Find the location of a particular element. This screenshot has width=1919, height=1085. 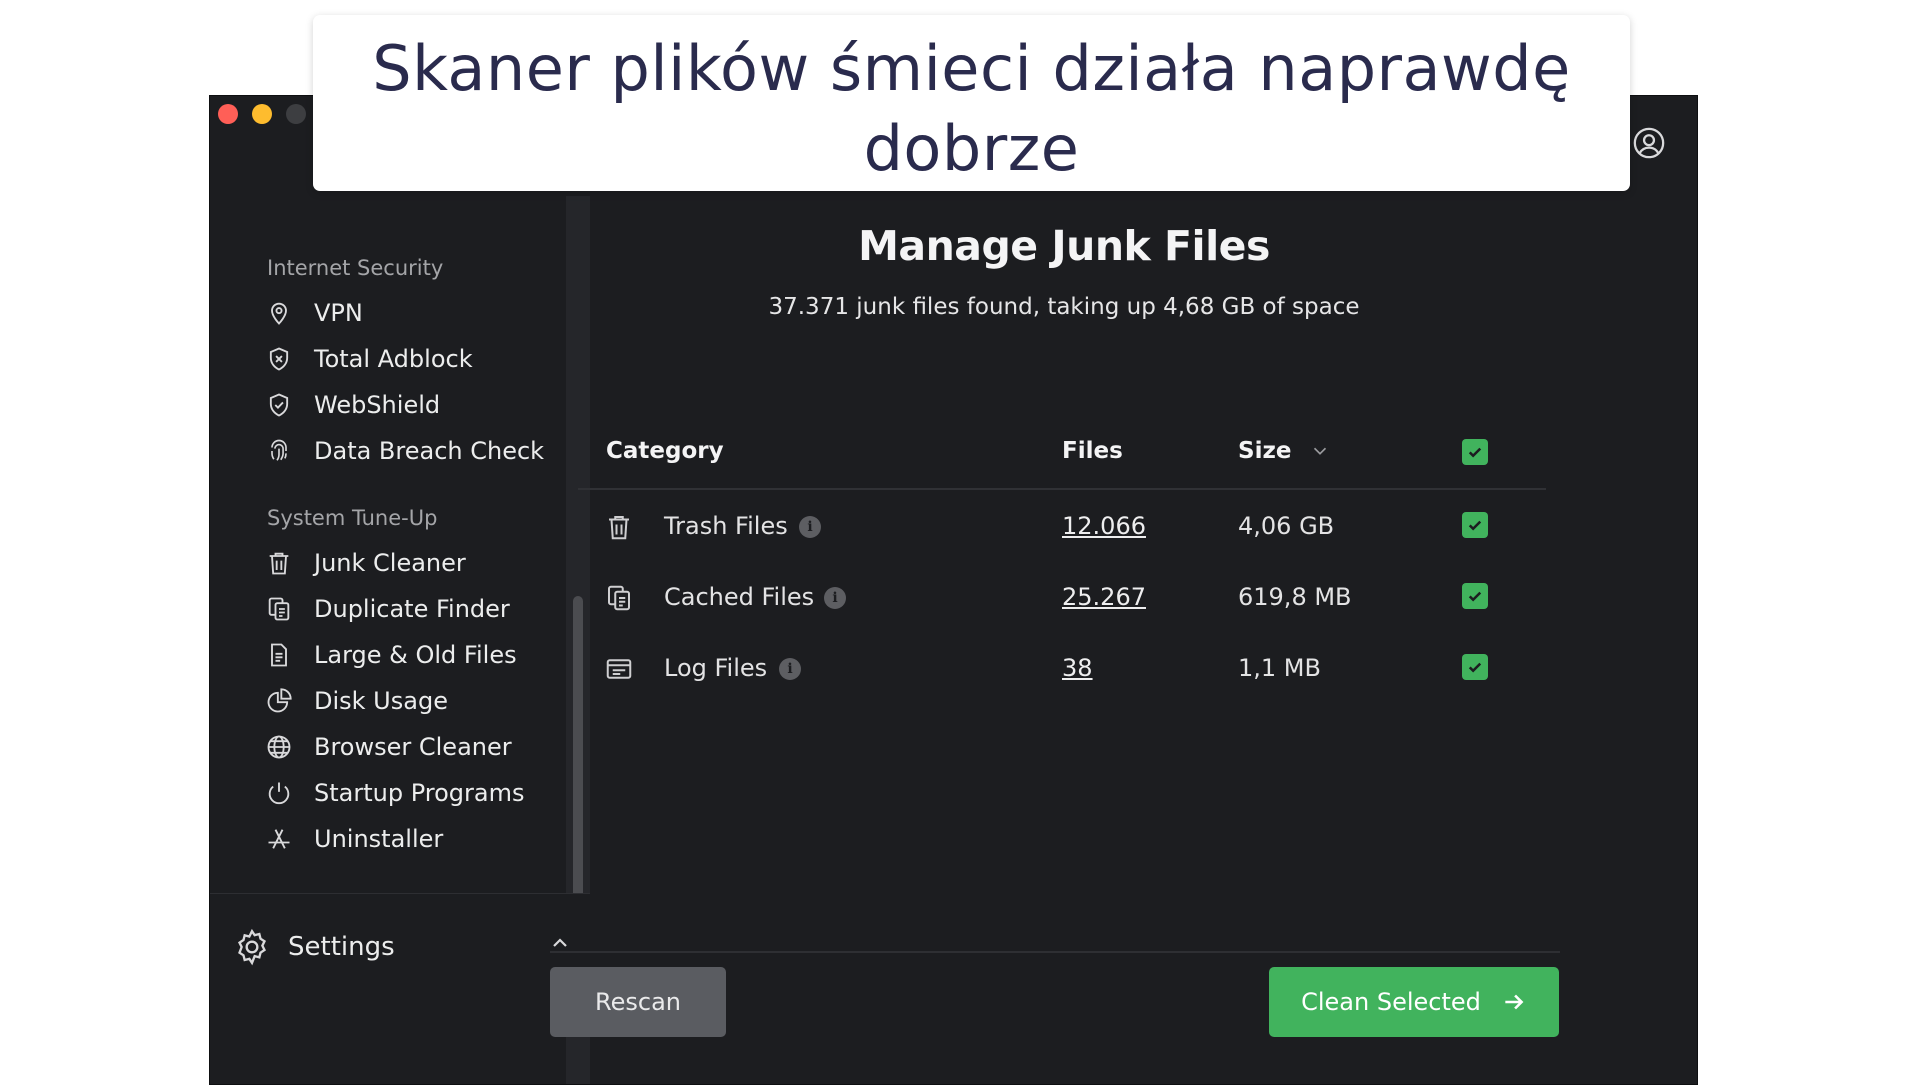

settings-label: Settings is located at coordinates (341, 947).